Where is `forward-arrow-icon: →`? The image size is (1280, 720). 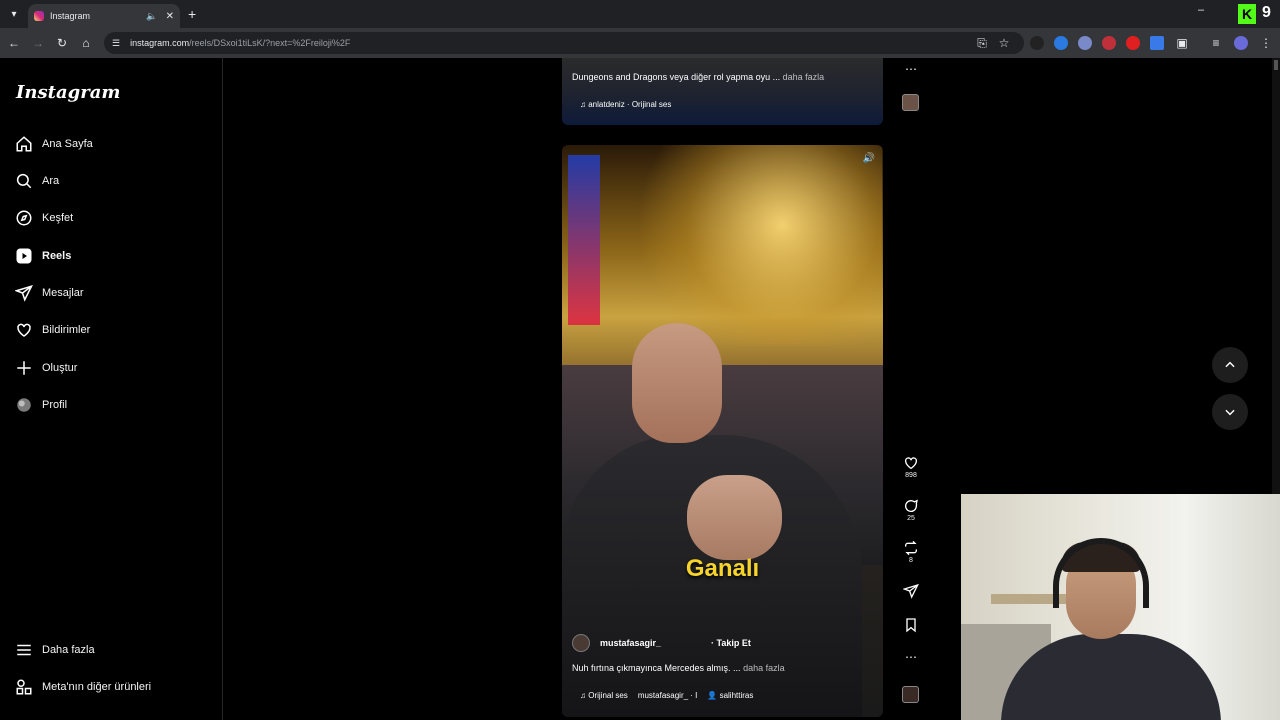 forward-arrow-icon: → is located at coordinates (38, 43).